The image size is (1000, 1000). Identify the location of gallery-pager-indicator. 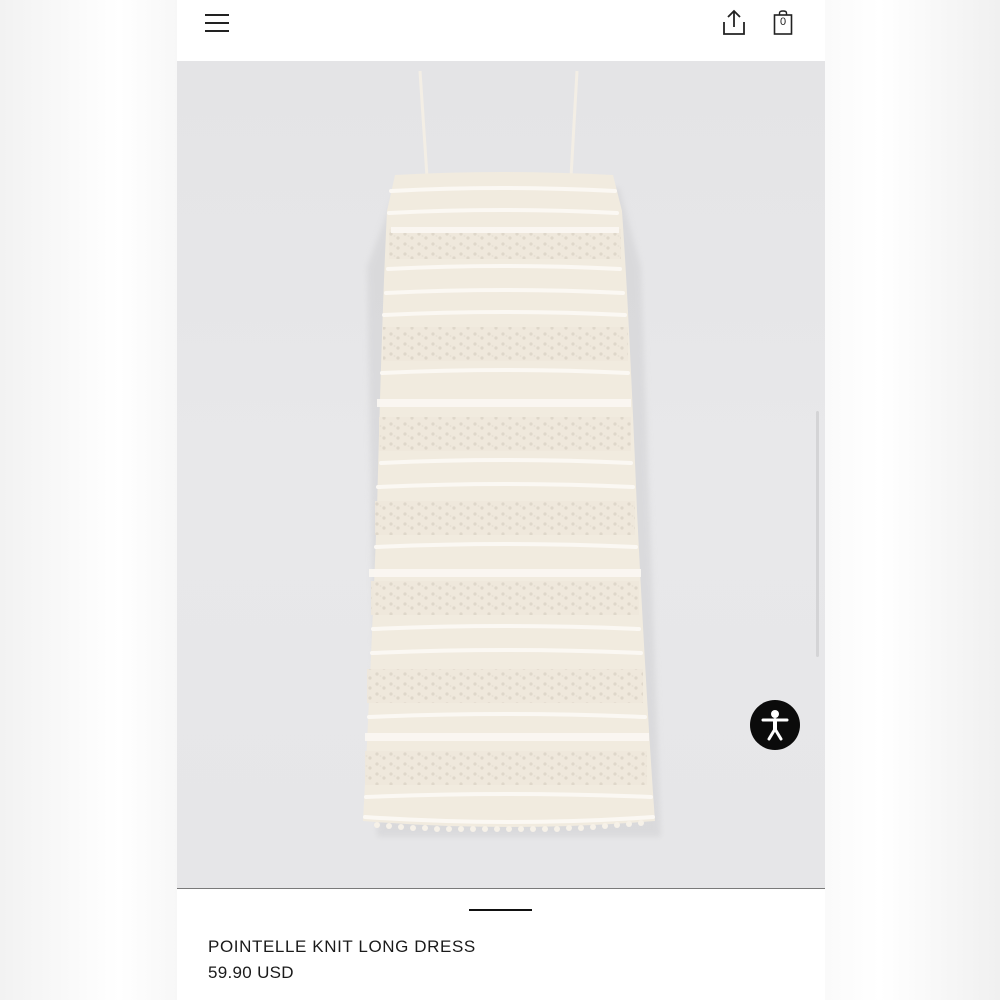
(500, 910).